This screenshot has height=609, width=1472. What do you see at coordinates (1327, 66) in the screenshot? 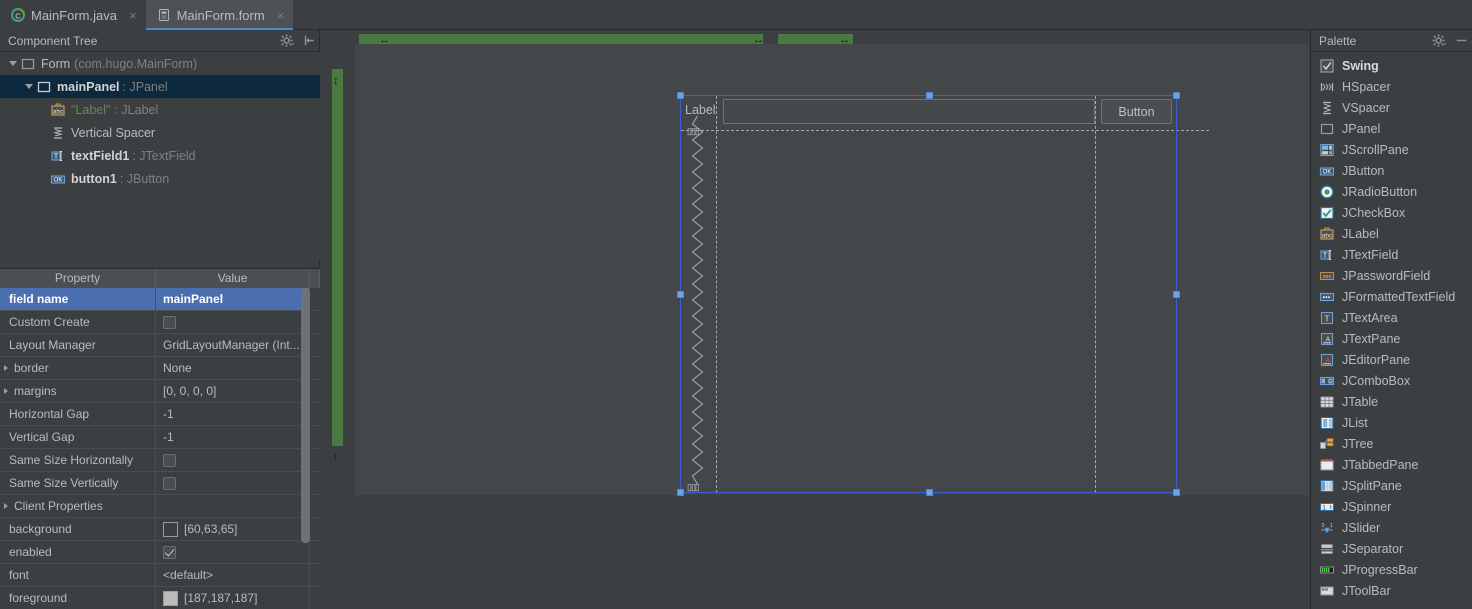
I see `checkbox-checked-icon` at bounding box center [1327, 66].